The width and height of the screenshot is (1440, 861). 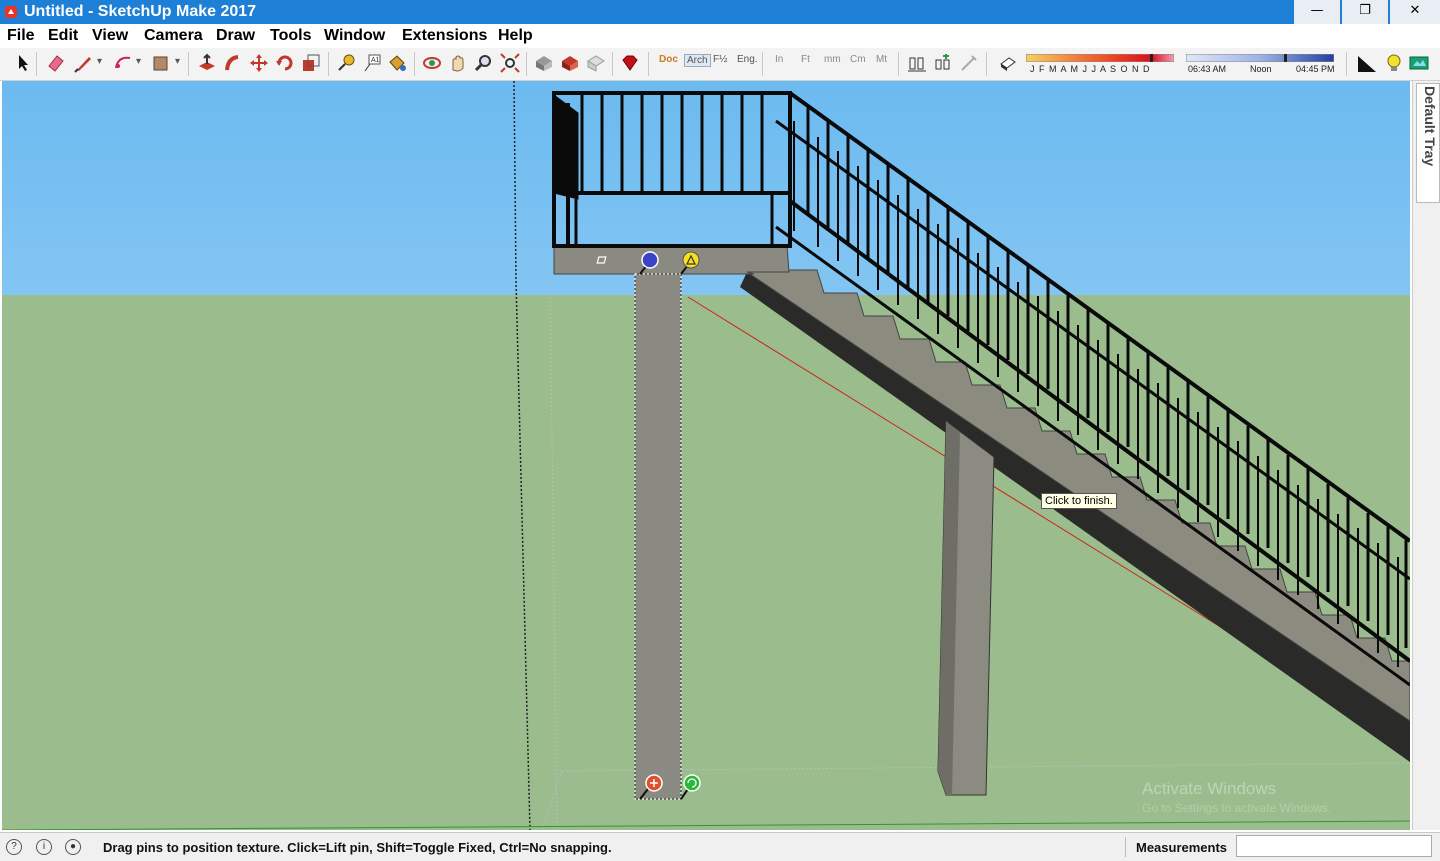 I want to click on units-fractional-button: F½, so click(x=720, y=59).